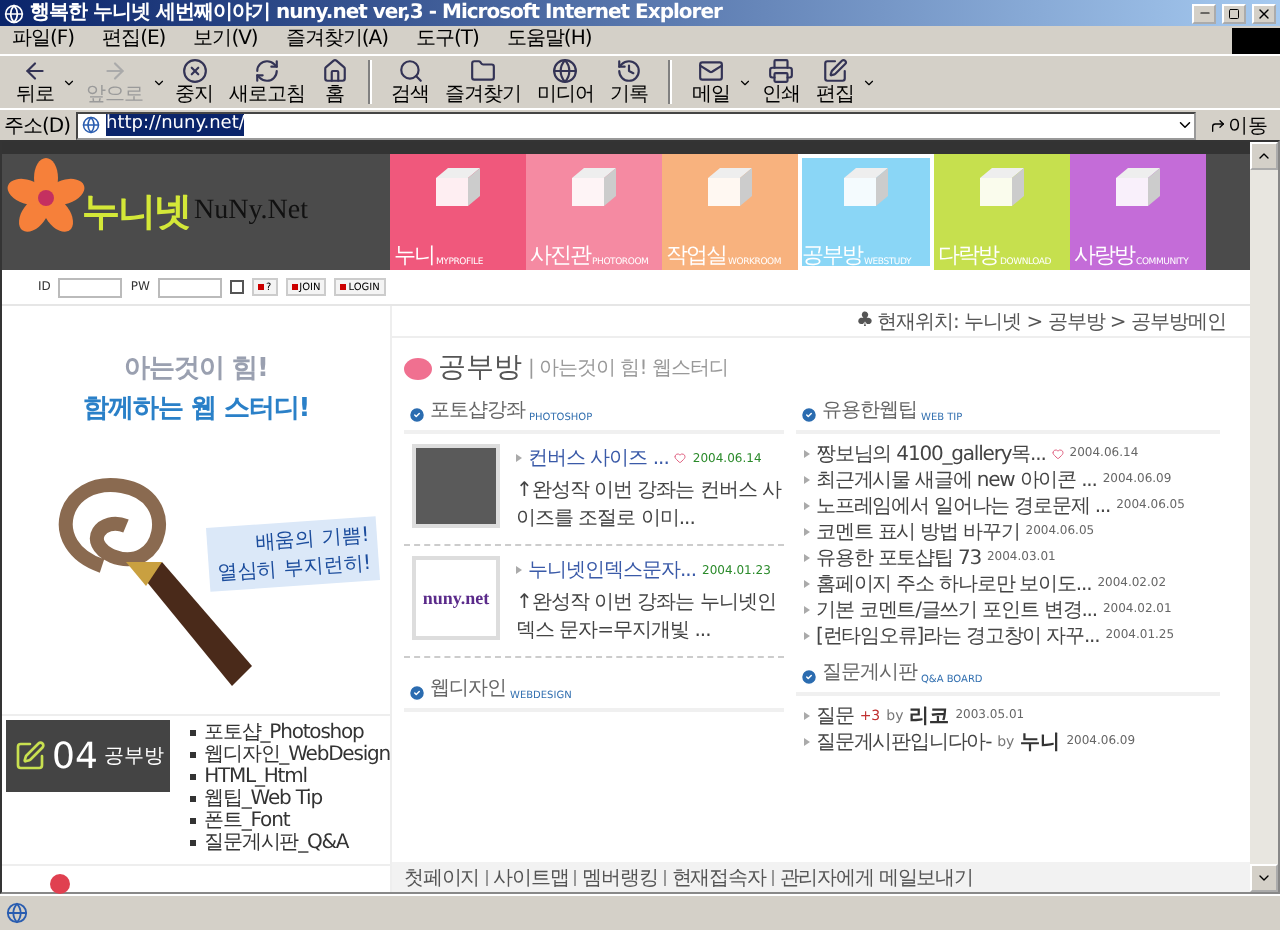 The width and height of the screenshot is (1280, 930). I want to click on photo-placeholder, so click(456, 486).